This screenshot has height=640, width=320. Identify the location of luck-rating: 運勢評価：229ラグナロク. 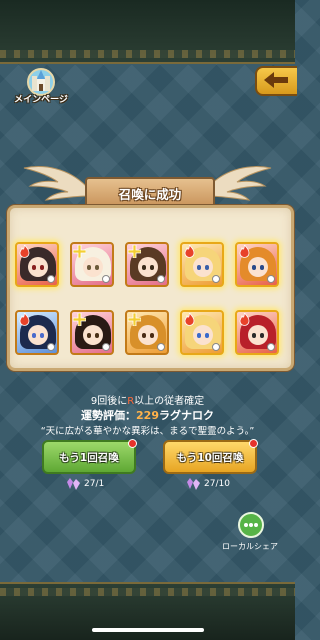
(147, 415).